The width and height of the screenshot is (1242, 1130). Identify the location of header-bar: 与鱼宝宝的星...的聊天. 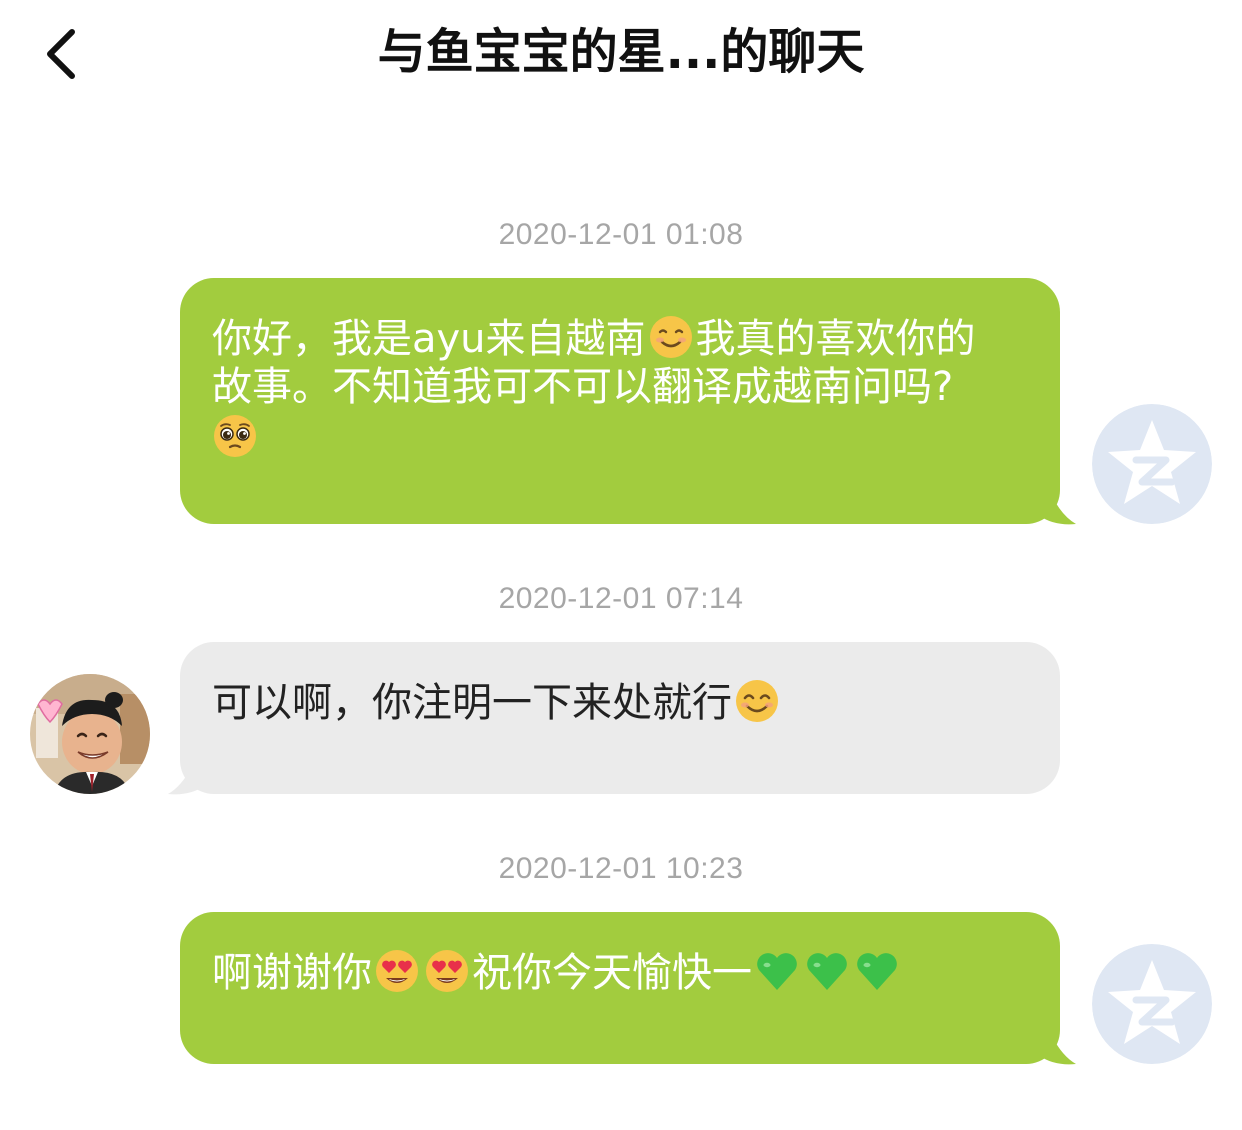
(621, 55).